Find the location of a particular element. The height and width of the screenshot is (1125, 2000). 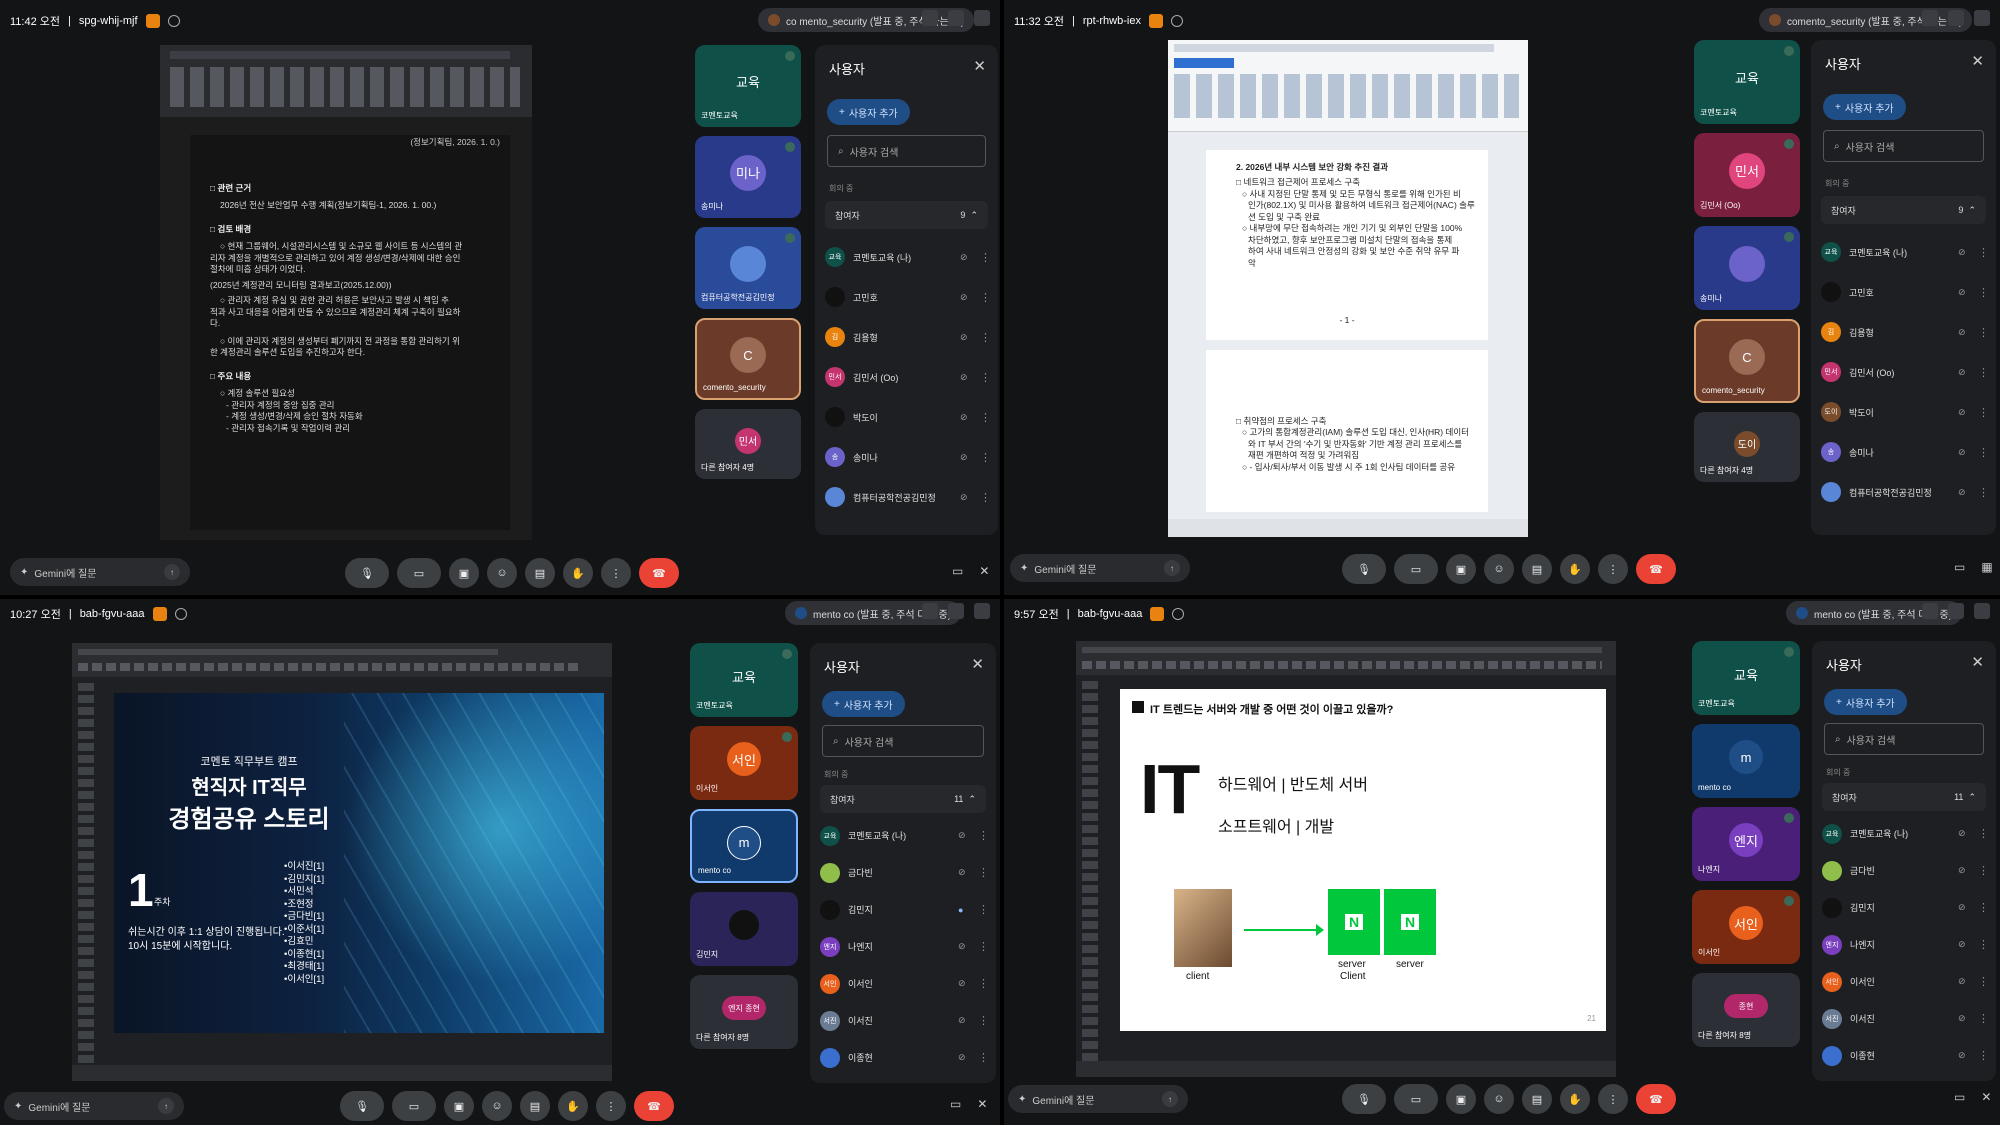

participant-tile: 교육 코멘토교육 is located at coordinates (748, 86).